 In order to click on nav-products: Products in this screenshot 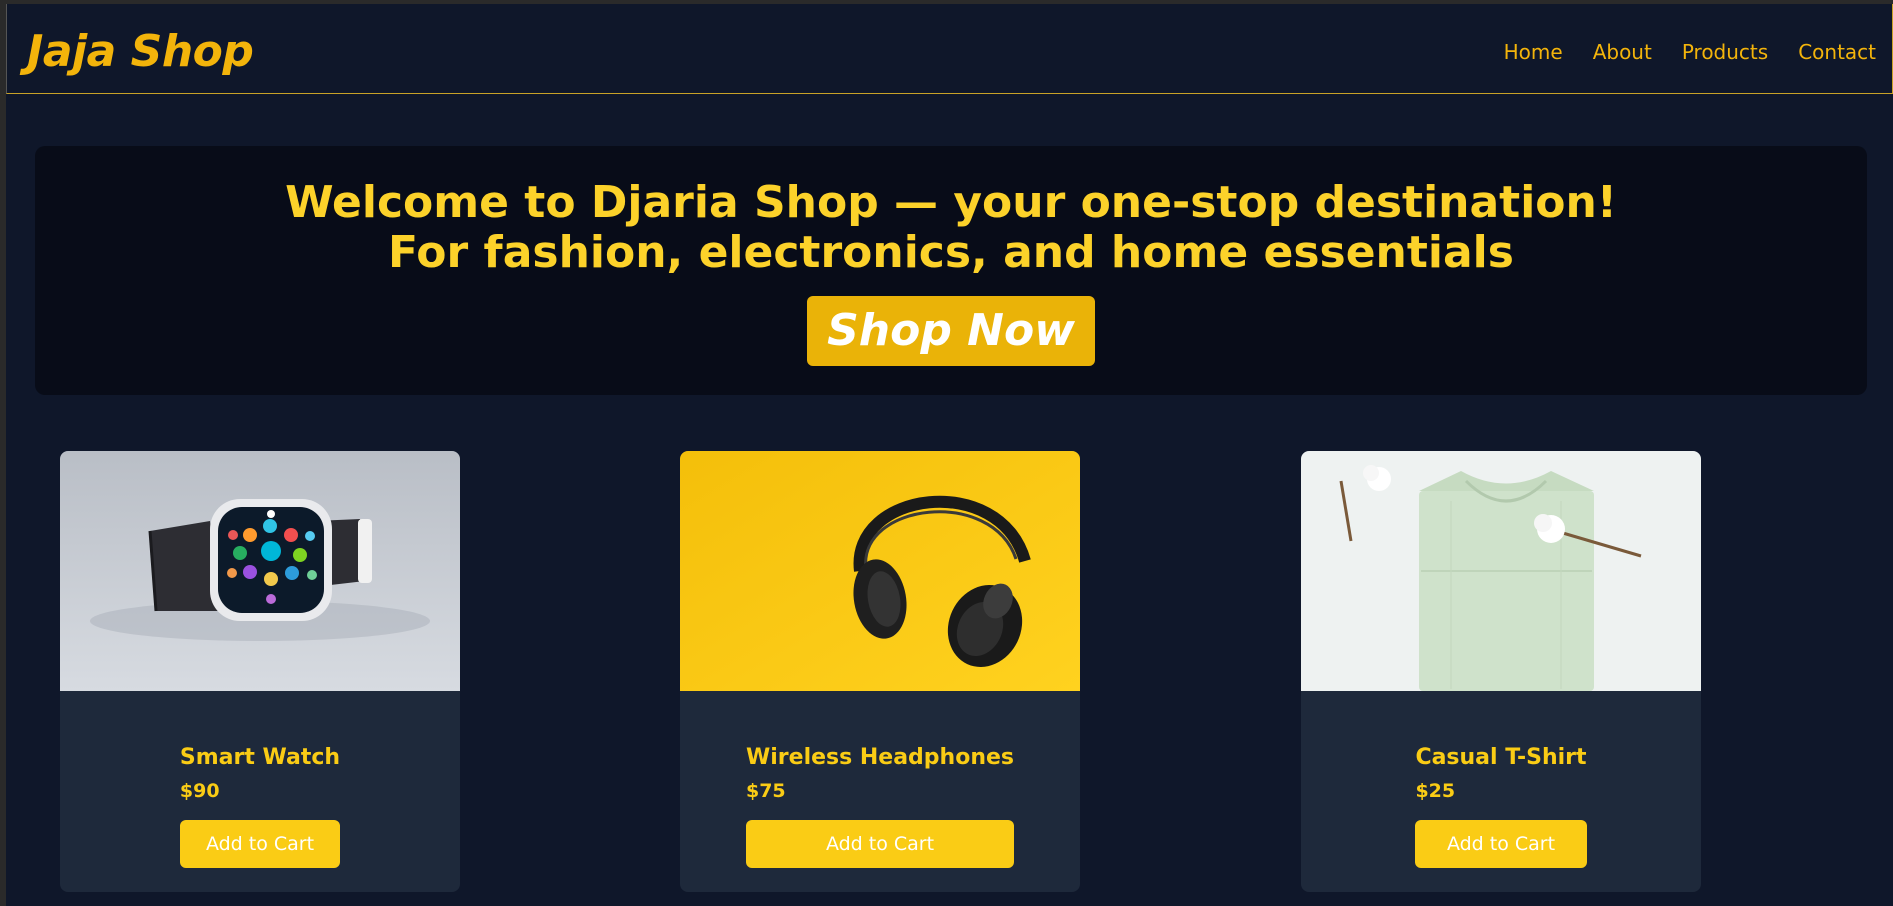, I will do `click(1725, 52)`.